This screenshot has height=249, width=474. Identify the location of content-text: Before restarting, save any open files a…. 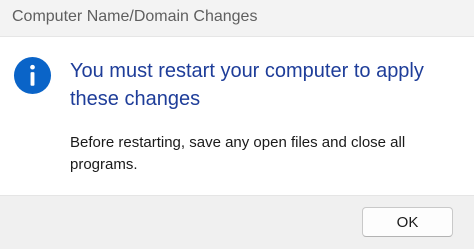
(238, 153).